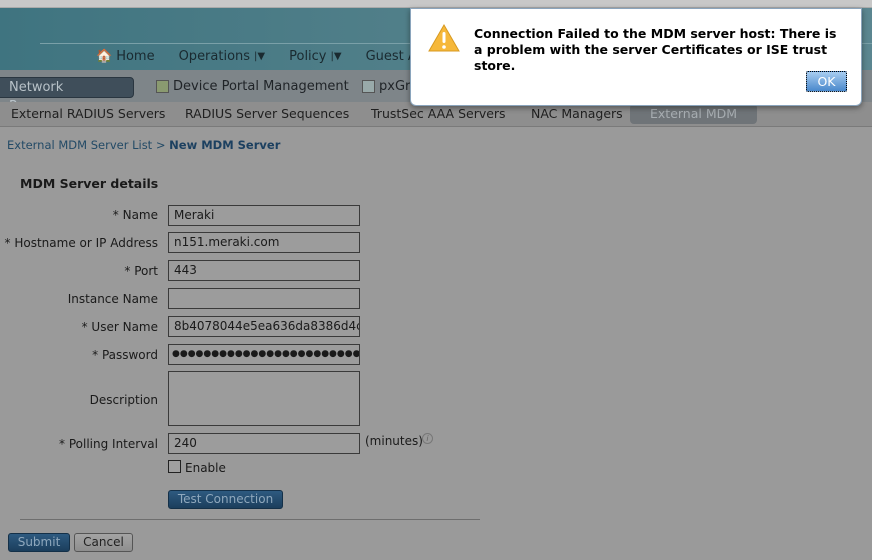  What do you see at coordinates (119, 327) in the screenshot?
I see `username-label: * User Name` at bounding box center [119, 327].